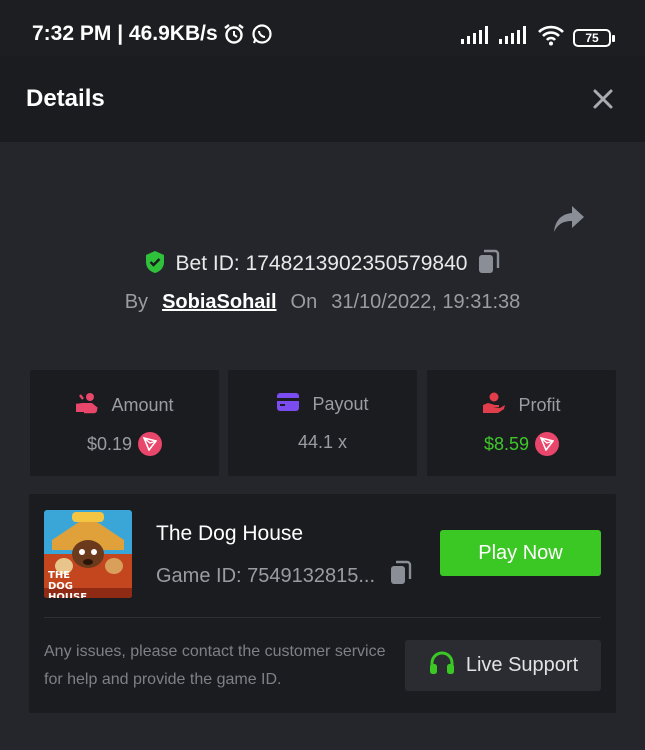 The height and width of the screenshot is (750, 645). I want to click on status-time-speed: 7:32 PM | 46.9KB/s, so click(125, 33).